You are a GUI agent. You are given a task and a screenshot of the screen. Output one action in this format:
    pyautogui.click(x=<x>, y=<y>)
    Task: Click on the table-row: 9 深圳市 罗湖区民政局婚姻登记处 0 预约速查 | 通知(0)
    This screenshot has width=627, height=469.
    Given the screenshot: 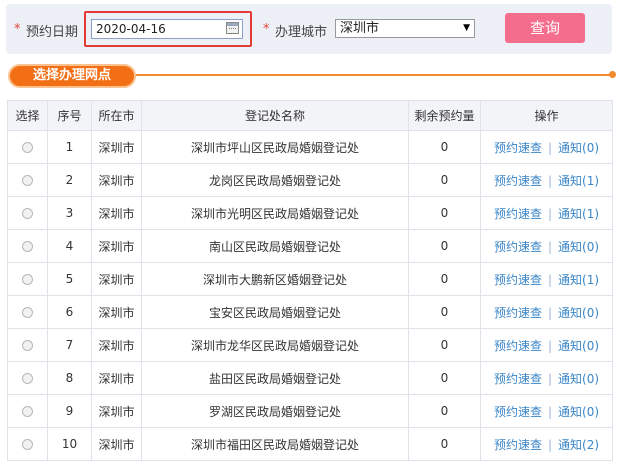 What is the action you would take?
    pyautogui.click(x=310, y=411)
    